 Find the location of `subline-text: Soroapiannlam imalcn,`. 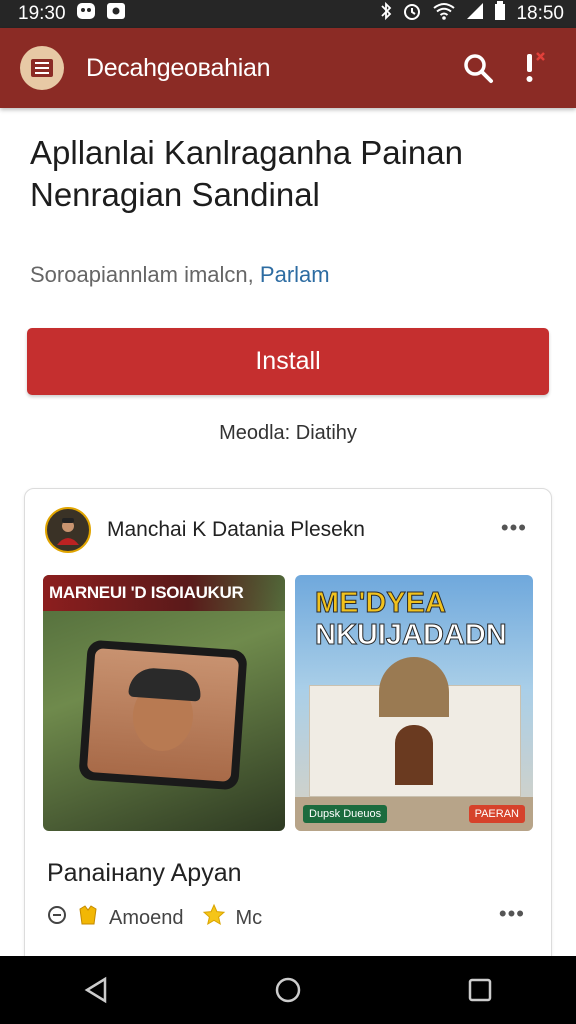

subline-text: Soroapiannlam imalcn, is located at coordinates (142, 274).